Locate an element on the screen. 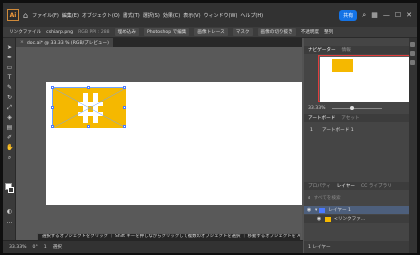 Image resolution: width=420 pixels, height=255 pixels. eyedropper-icon: ✐ is located at coordinates (9, 137).